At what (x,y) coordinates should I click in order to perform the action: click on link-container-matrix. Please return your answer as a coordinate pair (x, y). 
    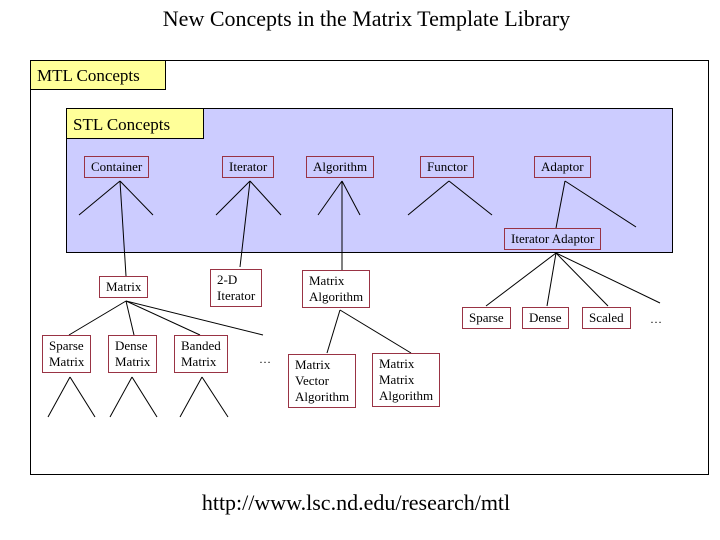
    Looking at the image, I should click on (123, 228).